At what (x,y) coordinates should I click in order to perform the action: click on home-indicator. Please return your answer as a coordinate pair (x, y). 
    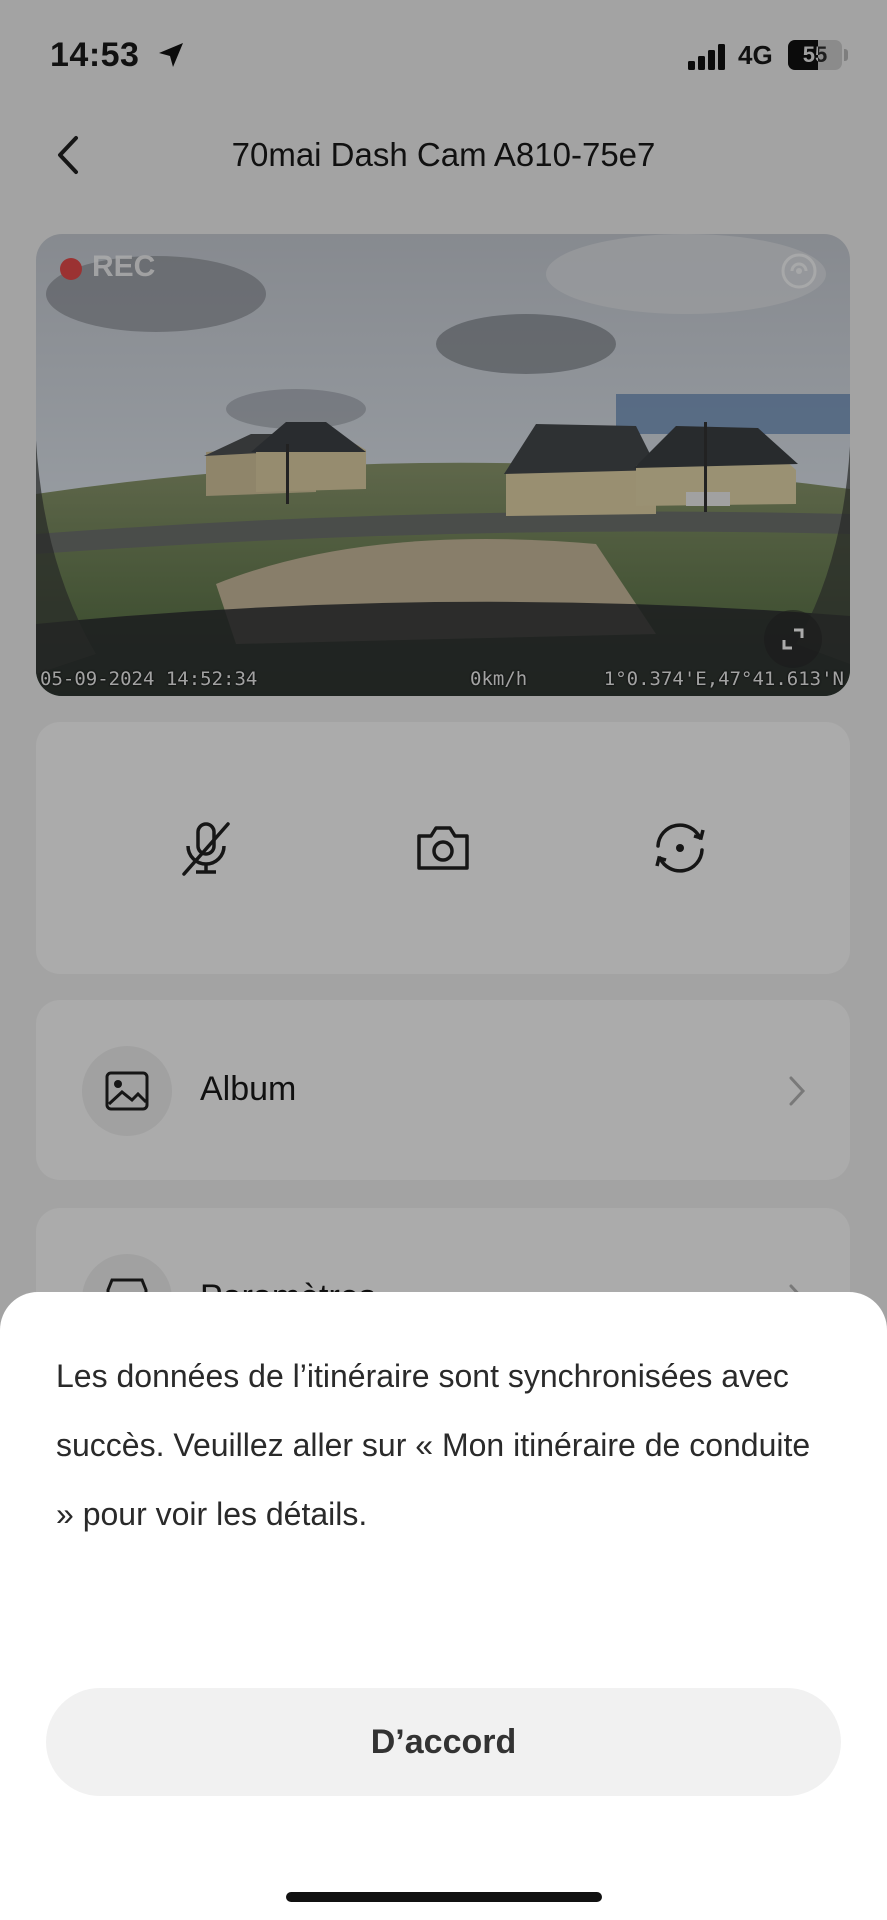
    Looking at the image, I should click on (444, 1897).